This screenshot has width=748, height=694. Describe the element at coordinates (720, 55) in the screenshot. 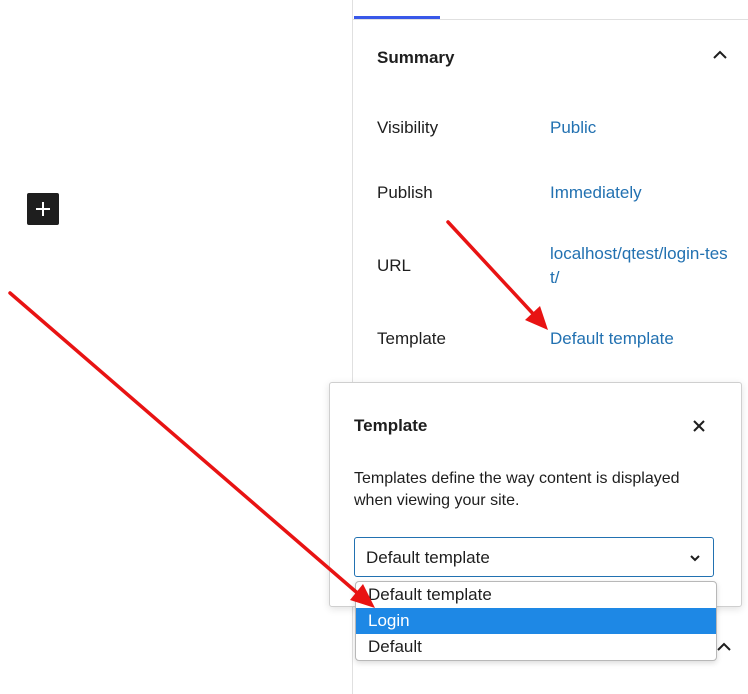

I see `chevron-up-icon` at that location.